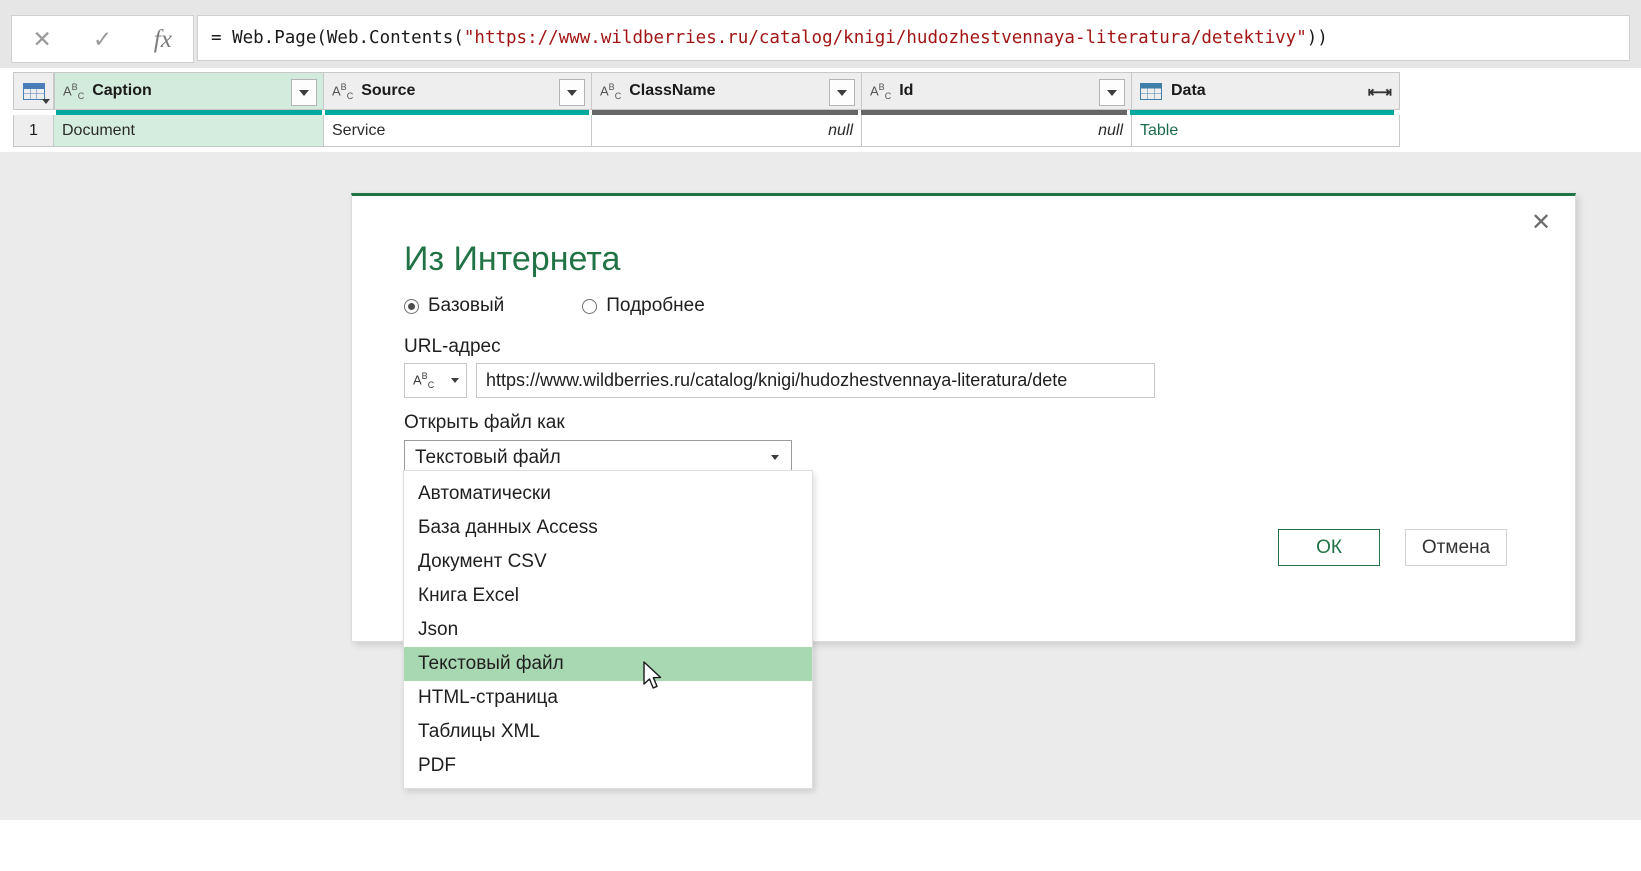 Image resolution: width=1641 pixels, height=871 pixels. What do you see at coordinates (1188, 90) in the screenshot?
I see `column-header-label: Data` at bounding box center [1188, 90].